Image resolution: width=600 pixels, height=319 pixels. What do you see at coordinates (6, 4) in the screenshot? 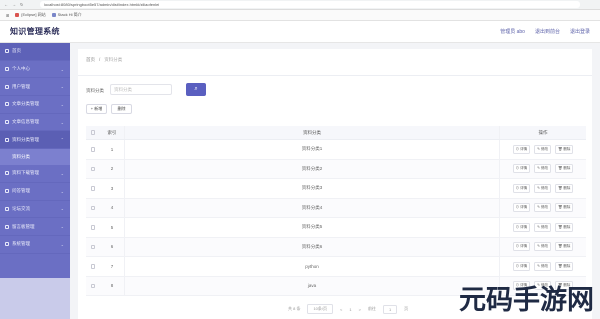
I see `back-icon: ←` at bounding box center [6, 4].